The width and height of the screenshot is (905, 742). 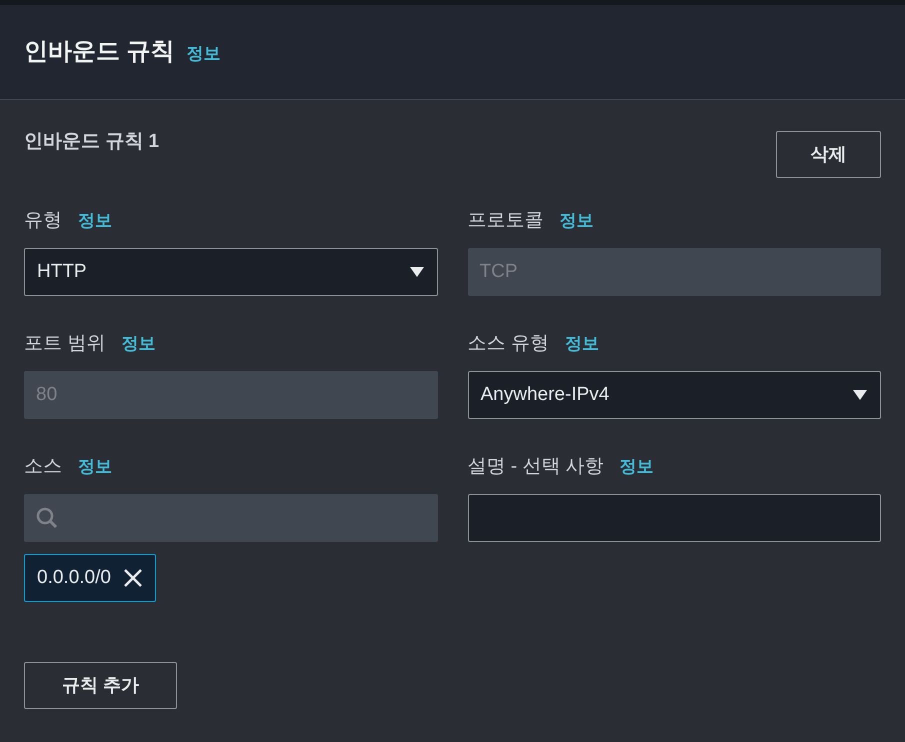 What do you see at coordinates (828, 154) in the screenshot?
I see `delete-button: 삭제` at bounding box center [828, 154].